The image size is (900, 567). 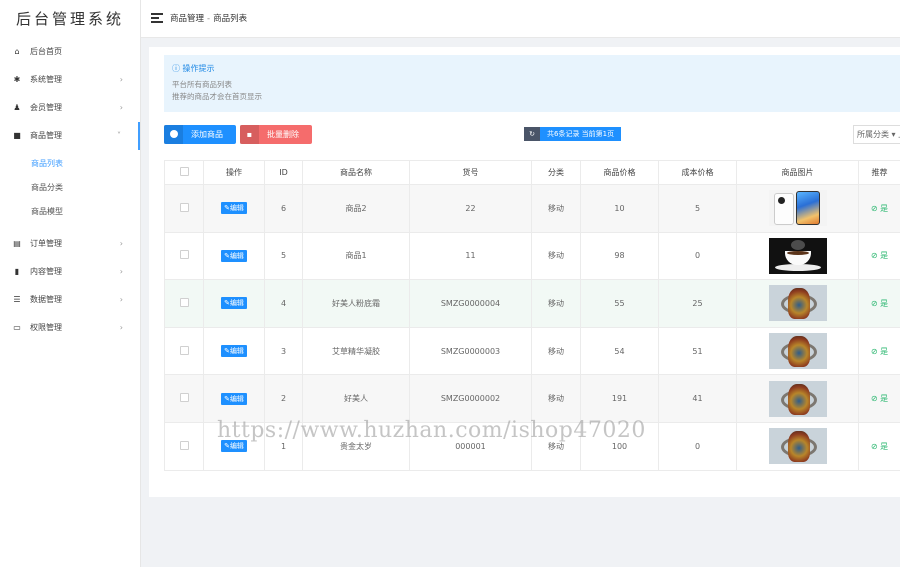 What do you see at coordinates (619, 351) in the screenshot?
I see `cell-price: 54` at bounding box center [619, 351].